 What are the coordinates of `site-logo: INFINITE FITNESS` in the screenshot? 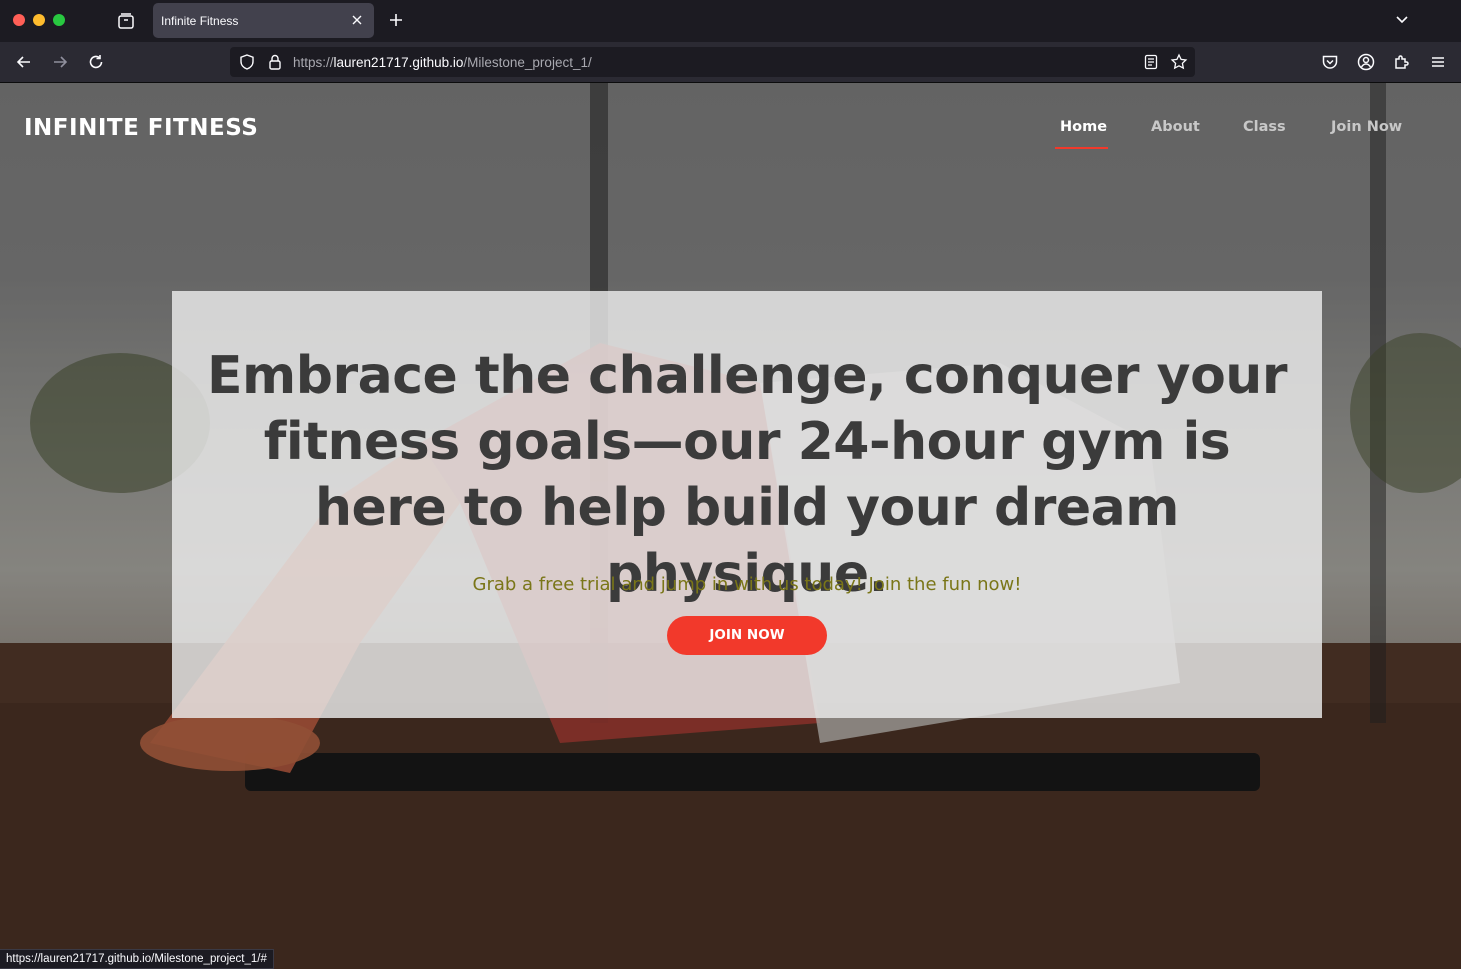 It's located at (141, 128).